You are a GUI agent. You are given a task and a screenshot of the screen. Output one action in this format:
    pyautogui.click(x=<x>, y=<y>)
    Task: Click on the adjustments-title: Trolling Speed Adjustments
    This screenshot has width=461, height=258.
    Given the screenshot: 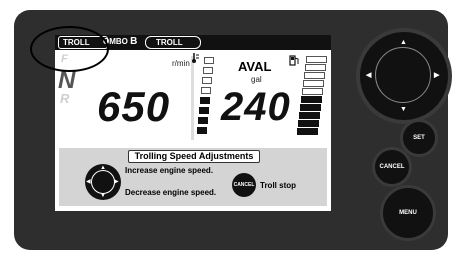 What is the action you would take?
    pyautogui.click(x=194, y=156)
    